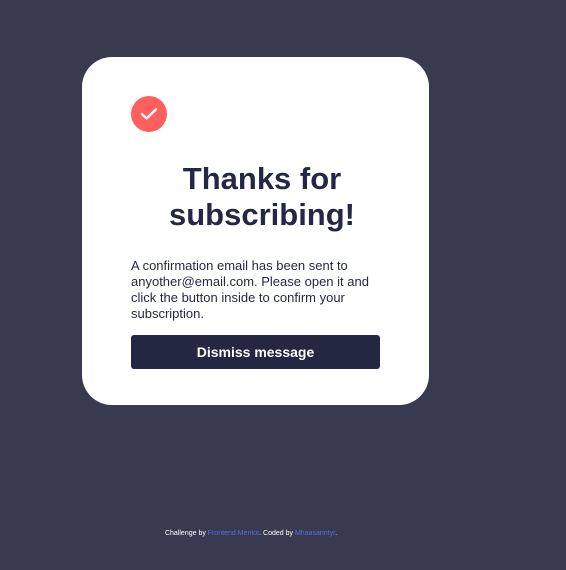 This screenshot has width=566, height=570. Describe the element at coordinates (262, 178) in the screenshot. I see `success-title-line-1: Thanks for` at that location.